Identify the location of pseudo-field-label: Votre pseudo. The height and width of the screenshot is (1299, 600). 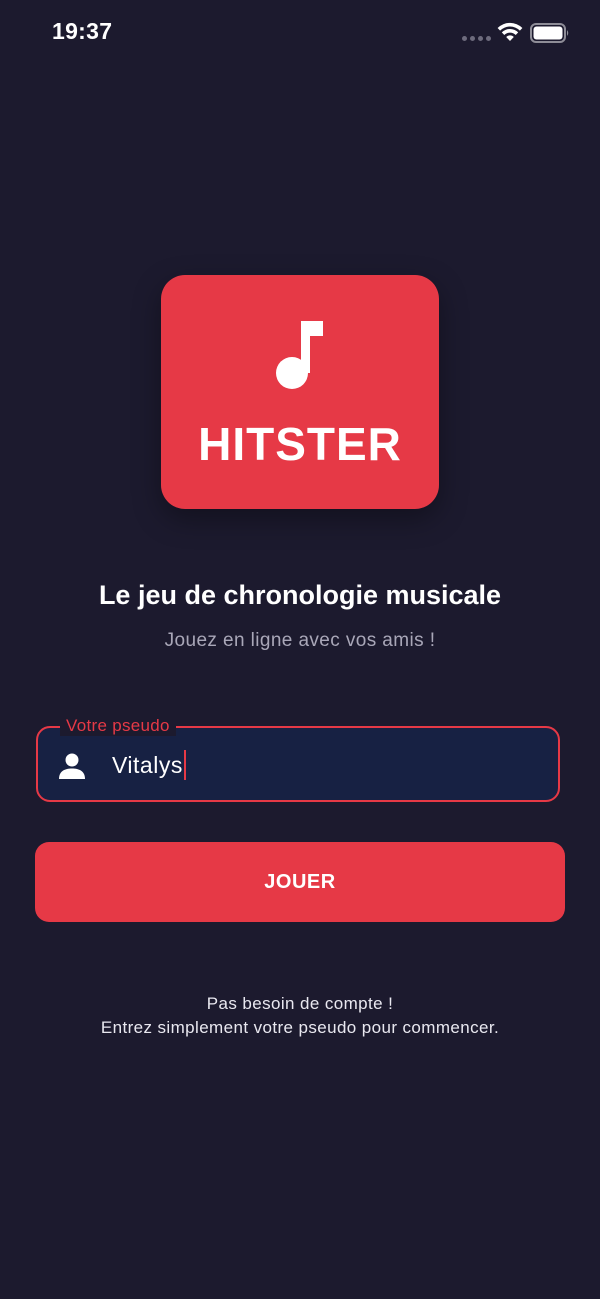
(118, 726).